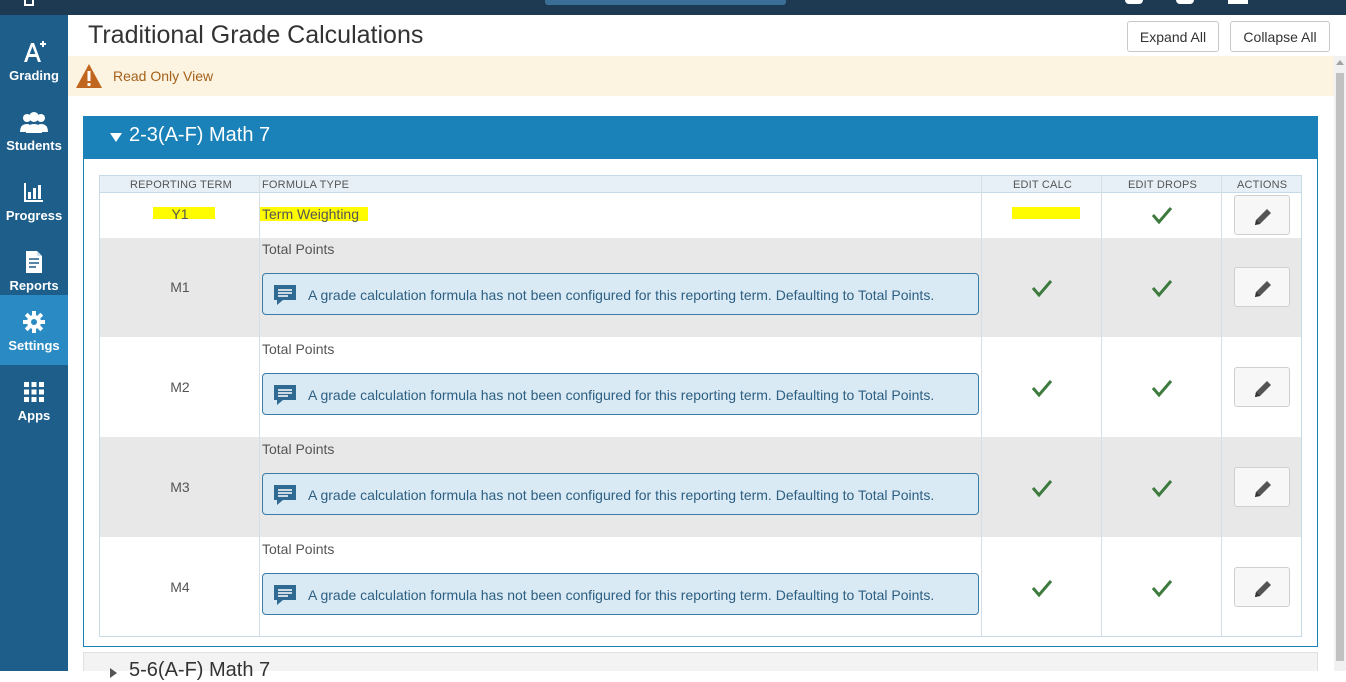 This screenshot has height=682, width=1346. I want to click on sidebar-item-students: Students, so click(34, 130).